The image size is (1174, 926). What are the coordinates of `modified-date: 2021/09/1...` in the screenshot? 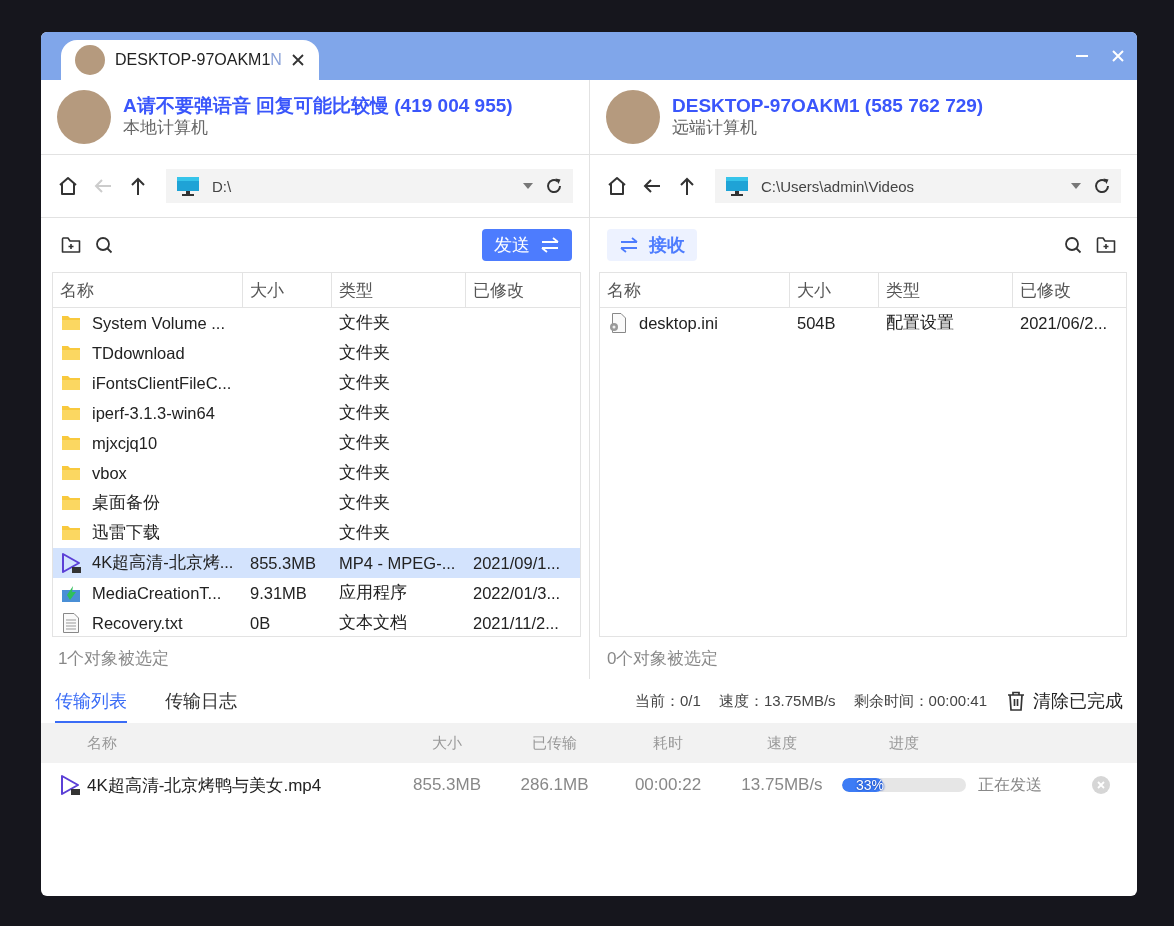 It's located at (517, 562).